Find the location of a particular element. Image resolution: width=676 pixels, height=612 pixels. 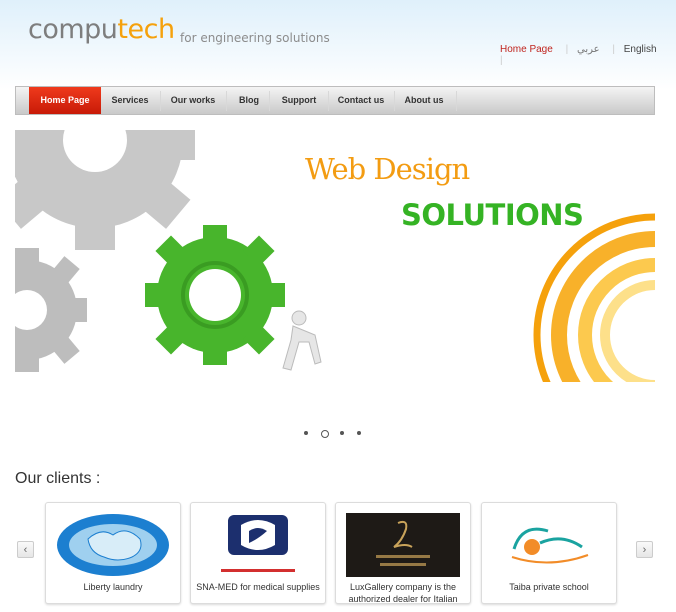

lux-gallery-logo is located at coordinates (403, 545).